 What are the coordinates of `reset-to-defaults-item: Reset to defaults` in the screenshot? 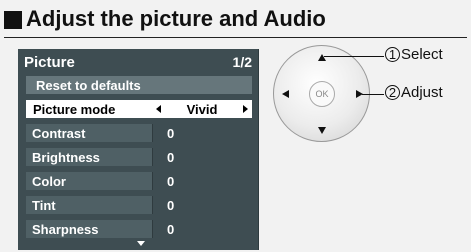 It's located at (139, 85).